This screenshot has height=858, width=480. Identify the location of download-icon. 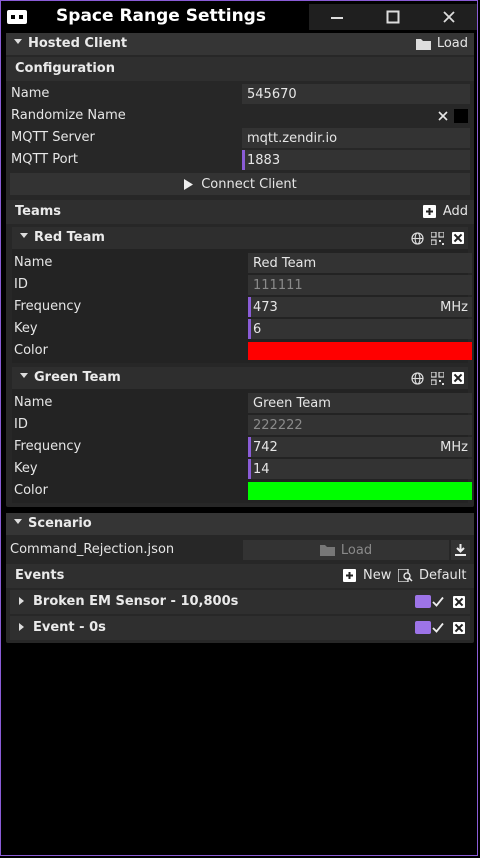
(460, 550).